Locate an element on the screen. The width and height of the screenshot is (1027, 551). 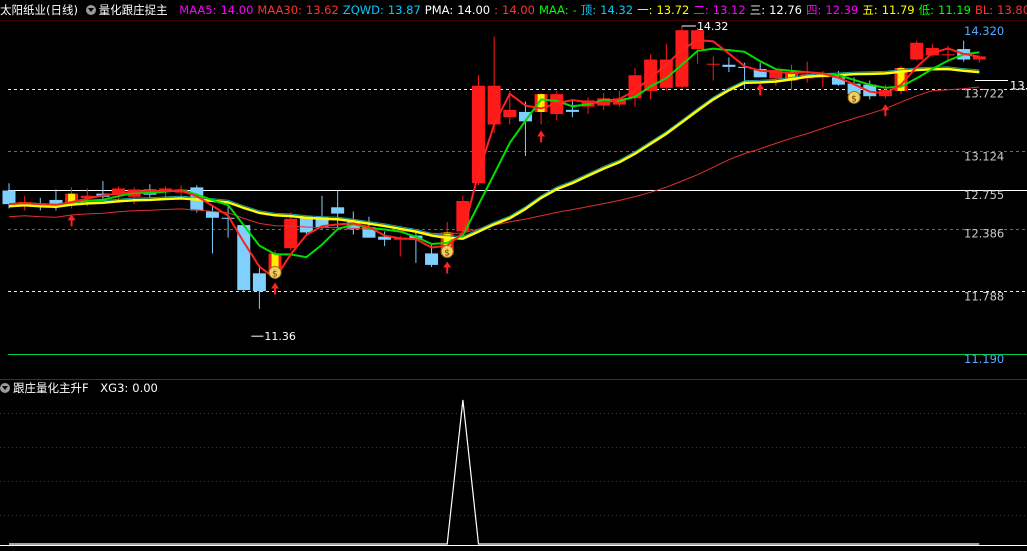
indicator-menu-toggle-2: 跟庄量化主升F is located at coordinates (46, 388).